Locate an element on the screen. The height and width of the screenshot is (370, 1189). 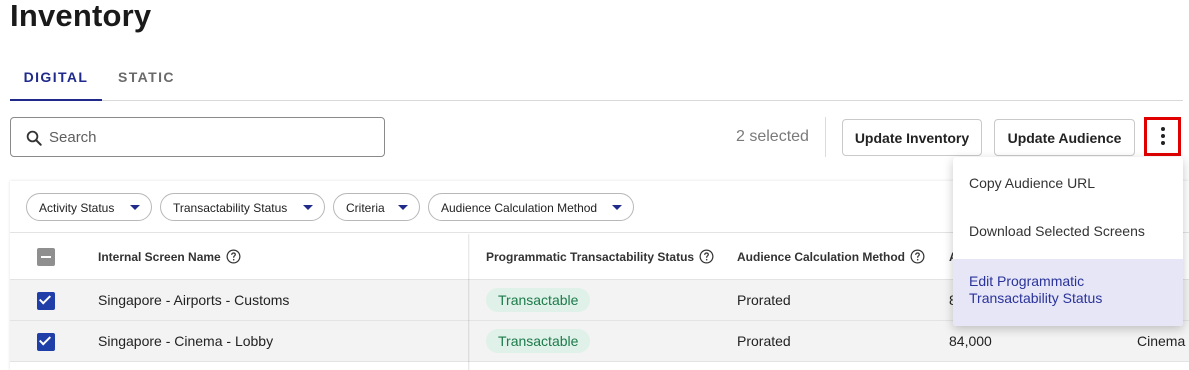
toolbar-divider is located at coordinates (825, 137).